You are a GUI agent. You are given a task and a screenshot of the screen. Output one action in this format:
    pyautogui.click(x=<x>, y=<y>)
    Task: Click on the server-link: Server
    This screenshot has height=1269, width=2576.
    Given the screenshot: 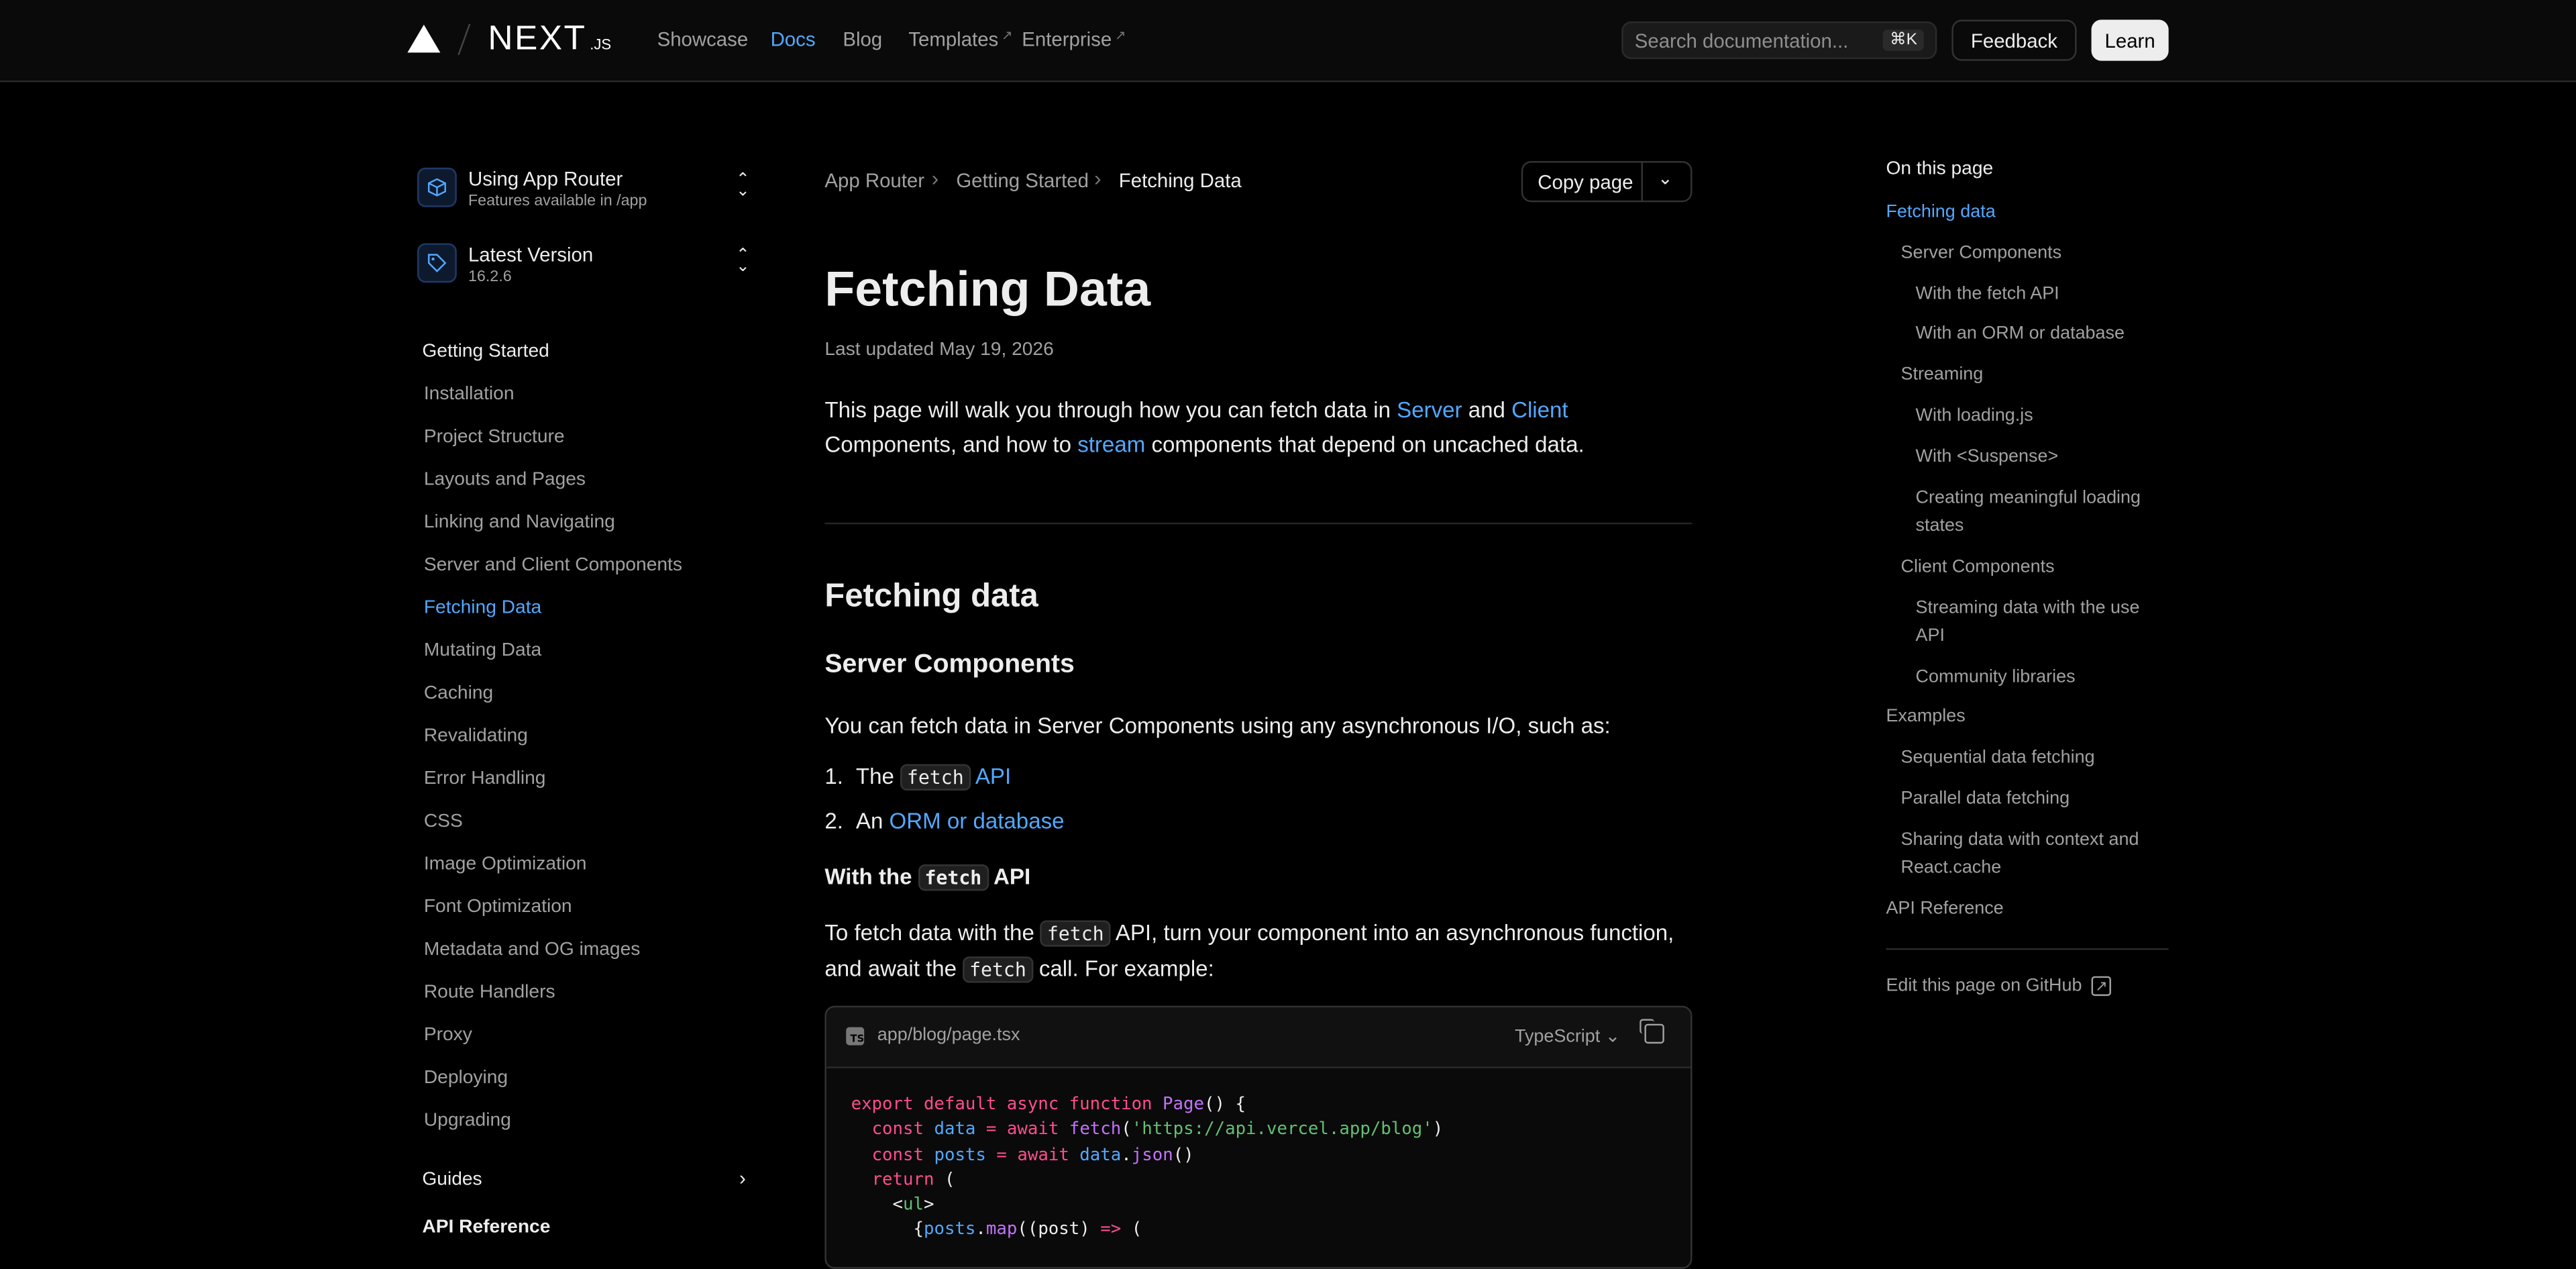 What is the action you would take?
    pyautogui.click(x=1429, y=410)
    